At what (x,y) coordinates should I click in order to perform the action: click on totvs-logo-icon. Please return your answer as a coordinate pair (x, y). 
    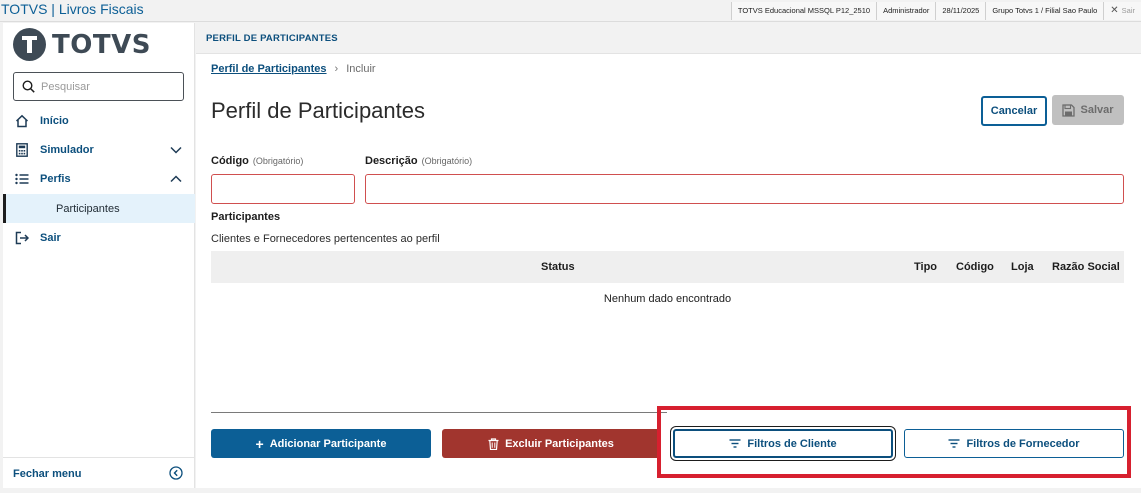
    Looking at the image, I should click on (29, 44).